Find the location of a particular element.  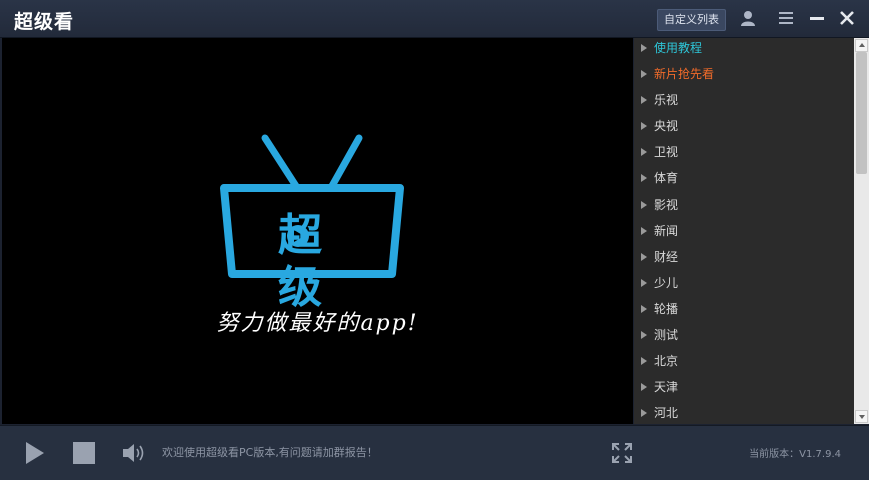

channel-label: 新片抢先看 is located at coordinates (684, 74).